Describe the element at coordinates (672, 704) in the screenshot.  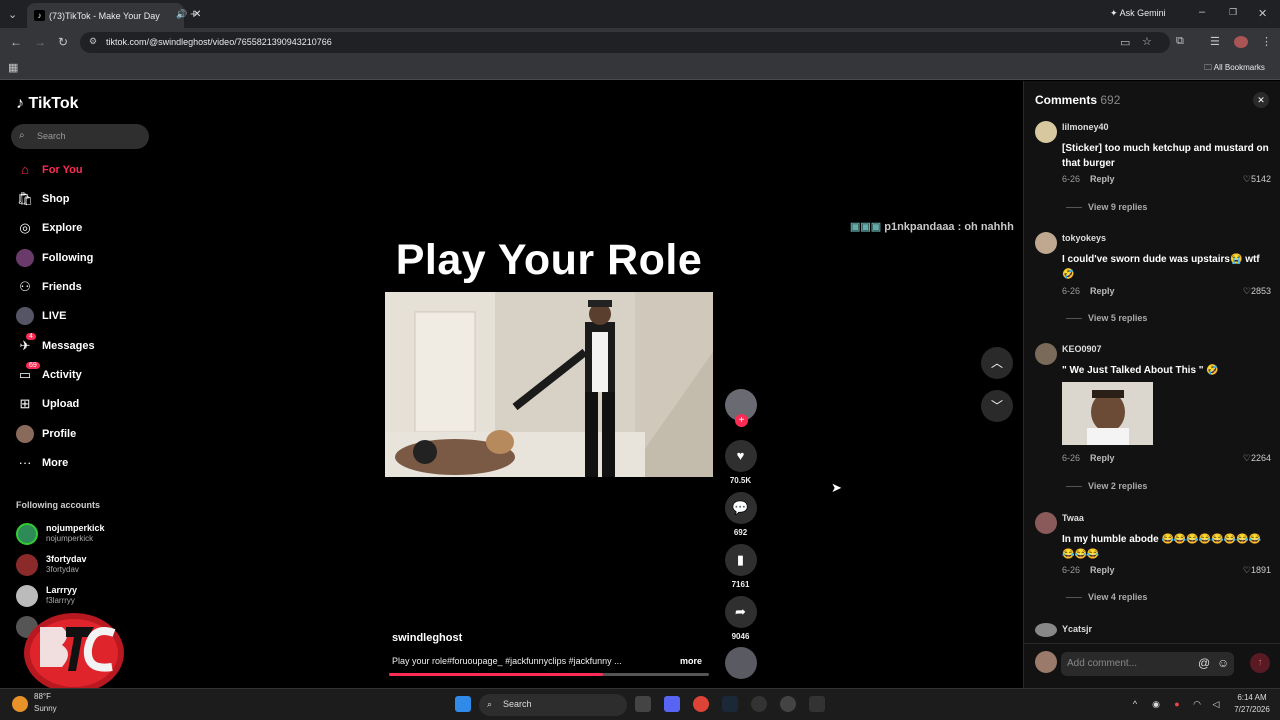
I see `discord-icon` at that location.